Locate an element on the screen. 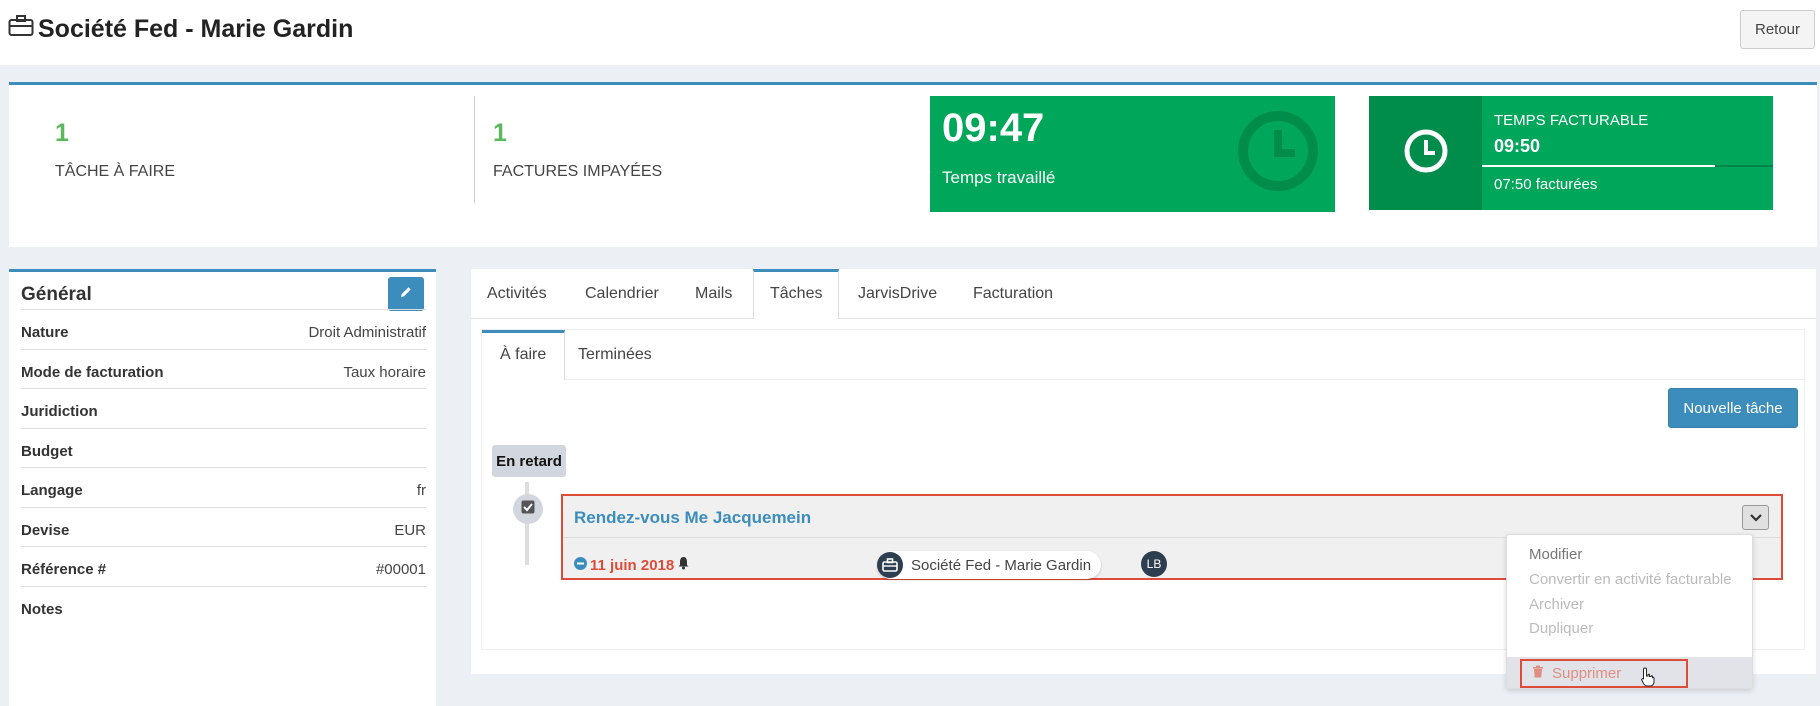  tasks-count: 1 is located at coordinates (62, 133).